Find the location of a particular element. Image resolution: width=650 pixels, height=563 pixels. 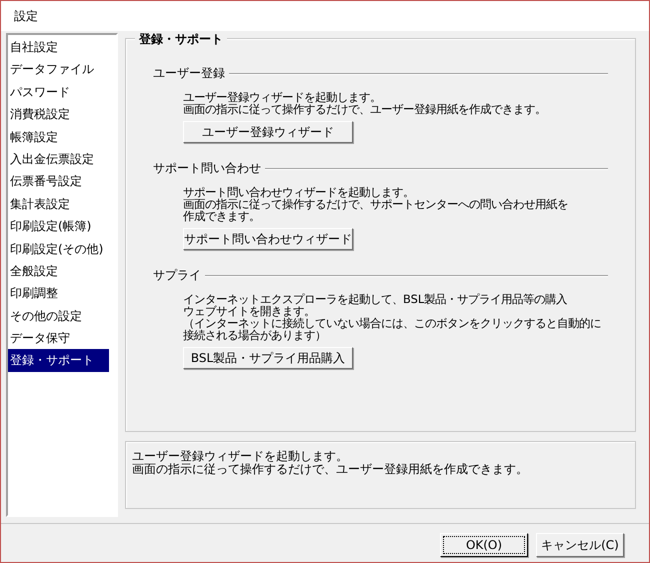

dialog-button: キャンセル(C) is located at coordinates (580, 545).